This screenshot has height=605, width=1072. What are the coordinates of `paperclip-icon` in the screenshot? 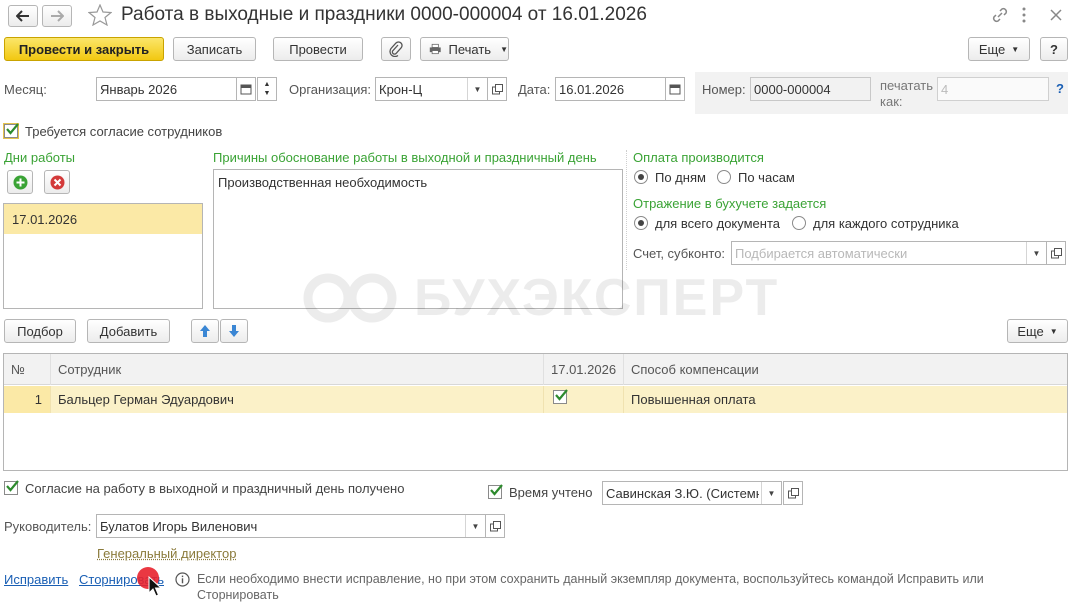 It's located at (396, 49).